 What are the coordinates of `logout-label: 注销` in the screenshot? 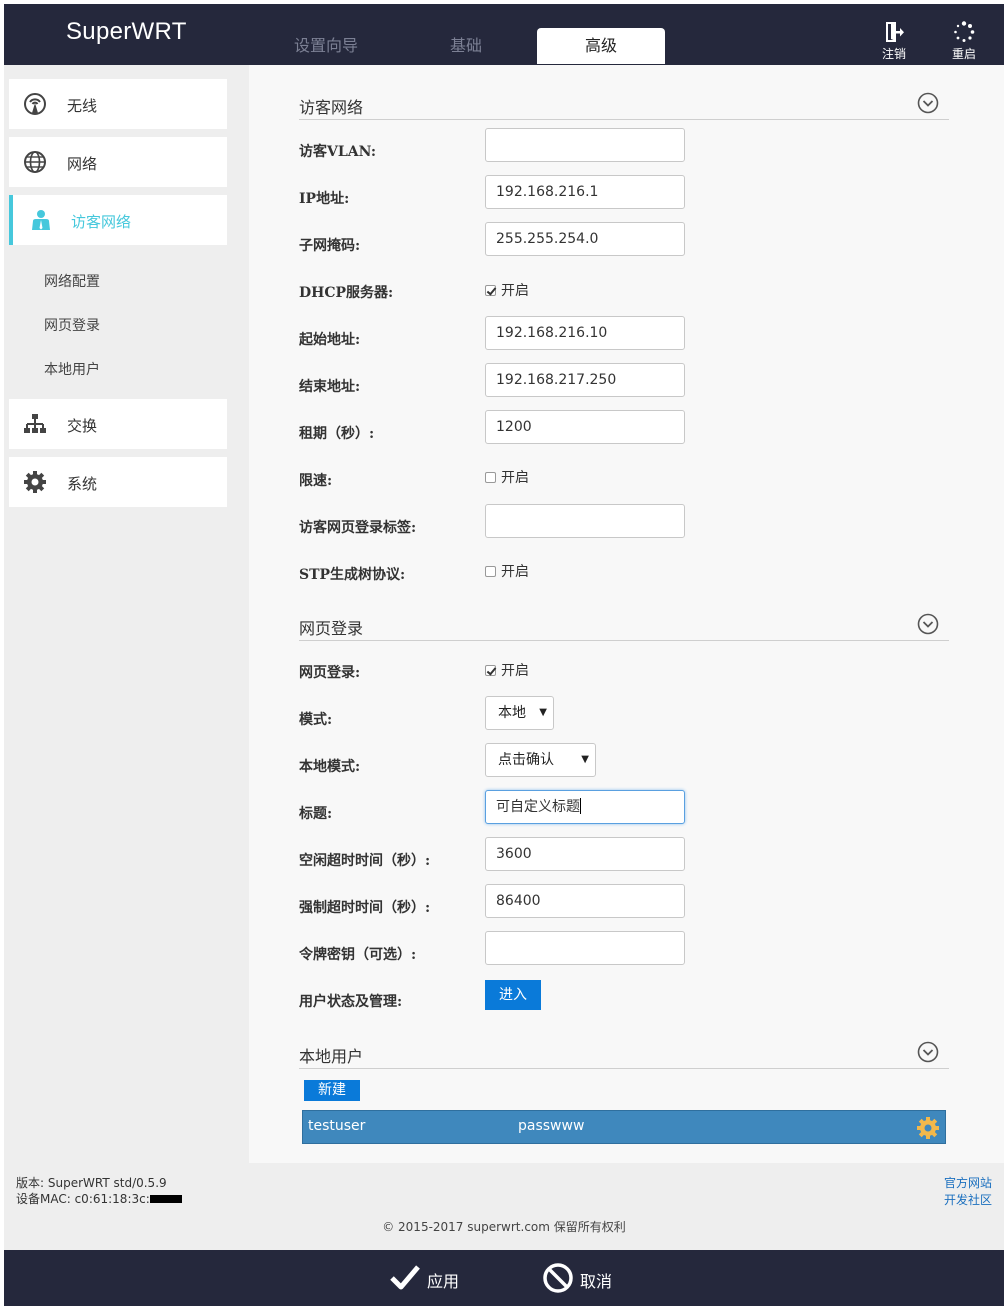 It's located at (893, 54).